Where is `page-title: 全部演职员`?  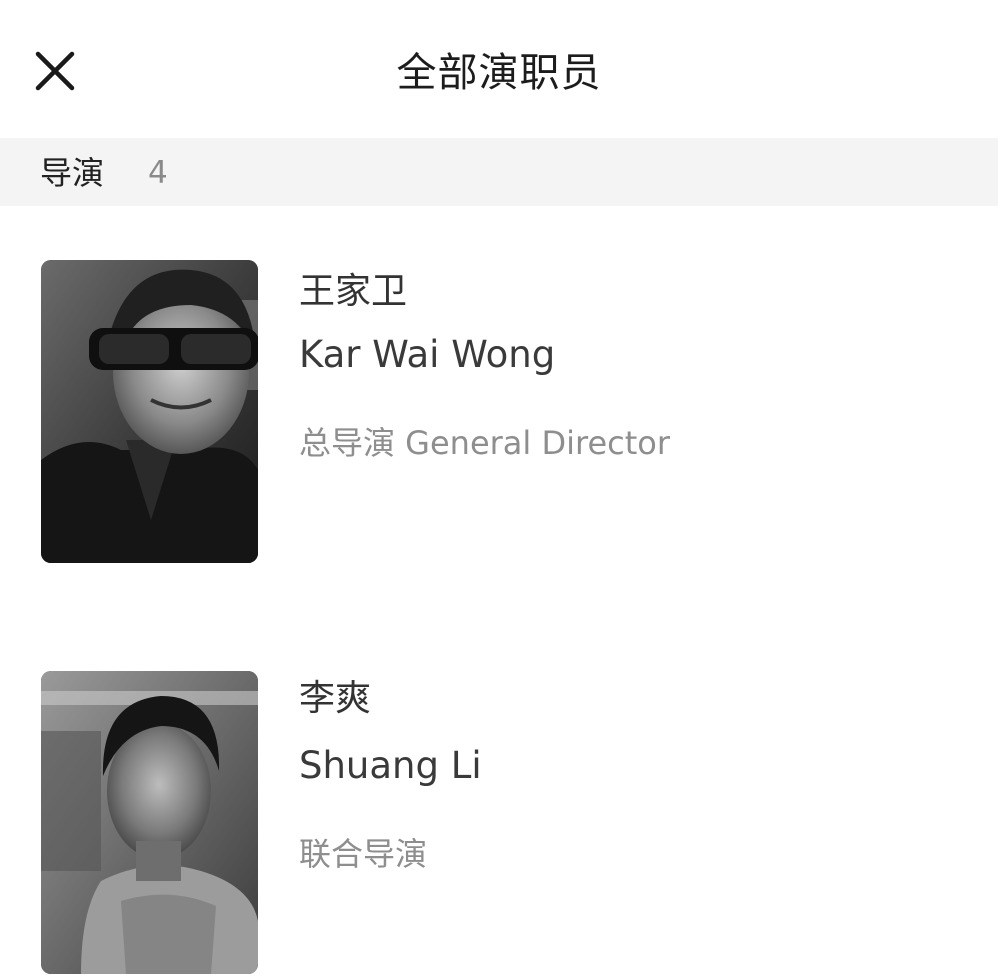 page-title: 全部演职员 is located at coordinates (499, 73).